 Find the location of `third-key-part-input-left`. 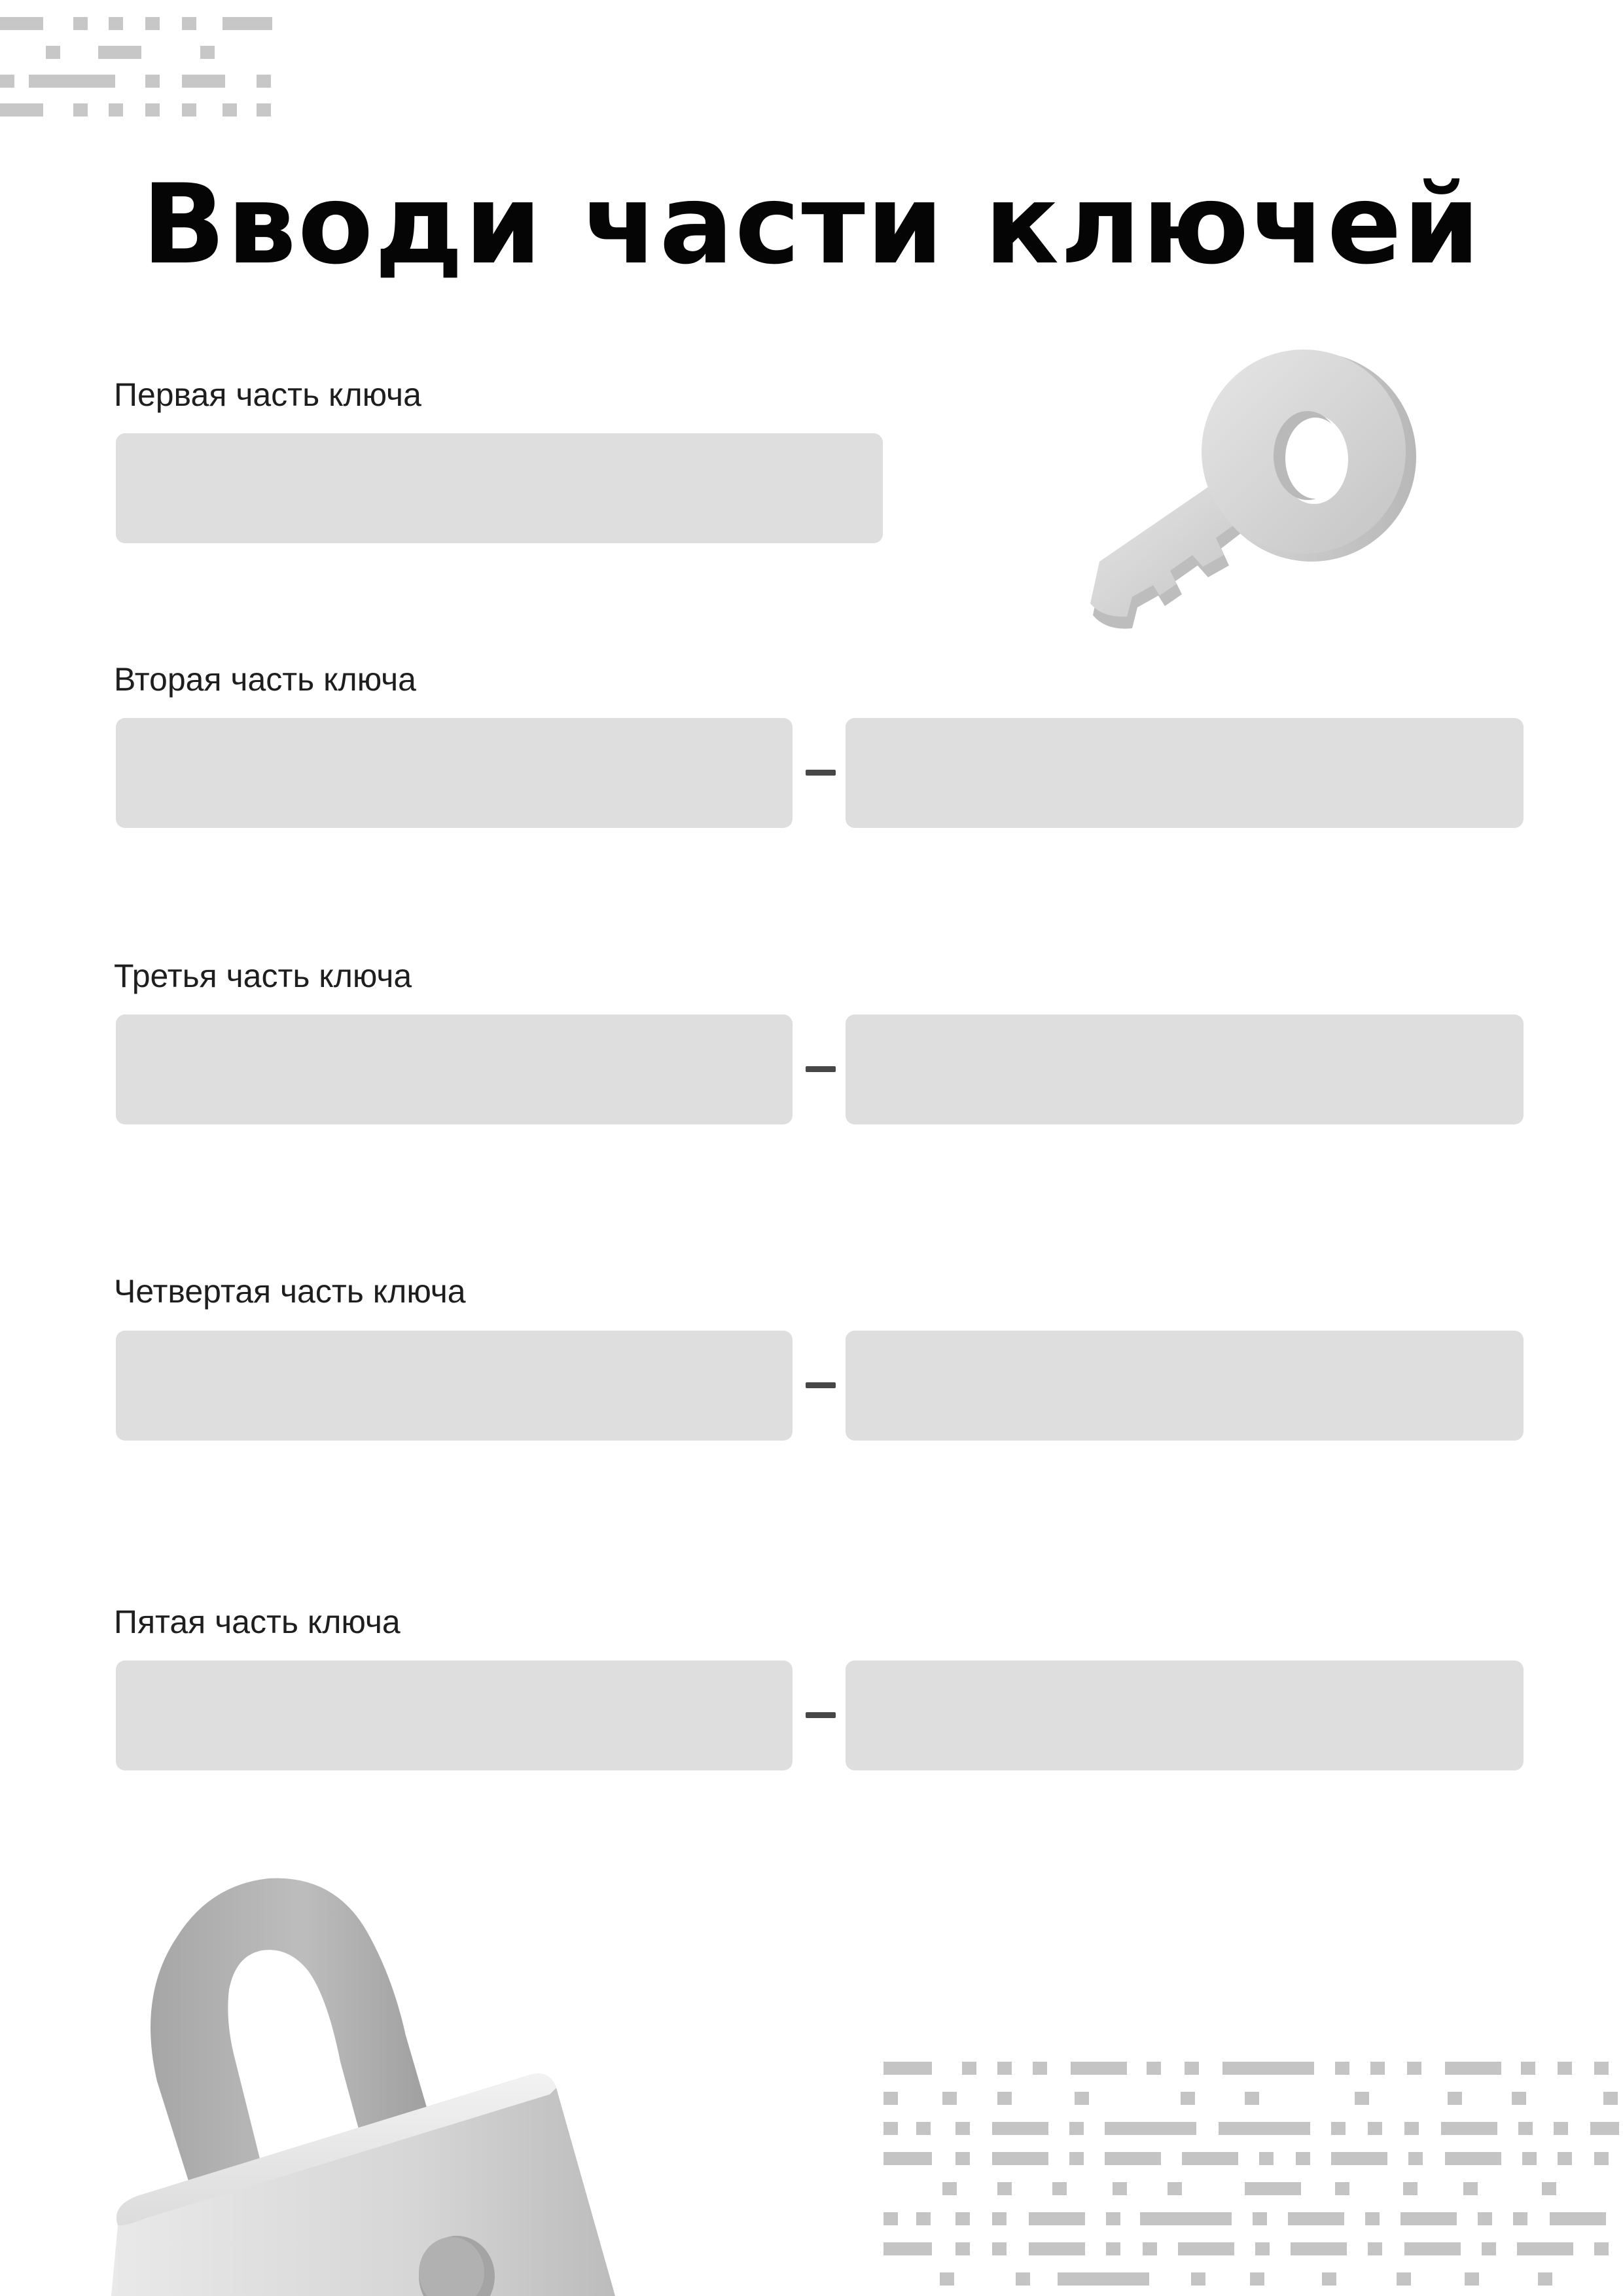

third-key-part-input-left is located at coordinates (455, 1069).